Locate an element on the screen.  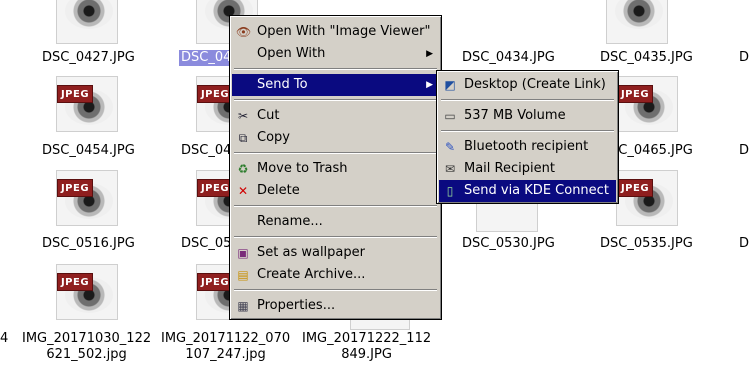
file-name: DSC_0435.JPG is located at coordinates (646, 58).